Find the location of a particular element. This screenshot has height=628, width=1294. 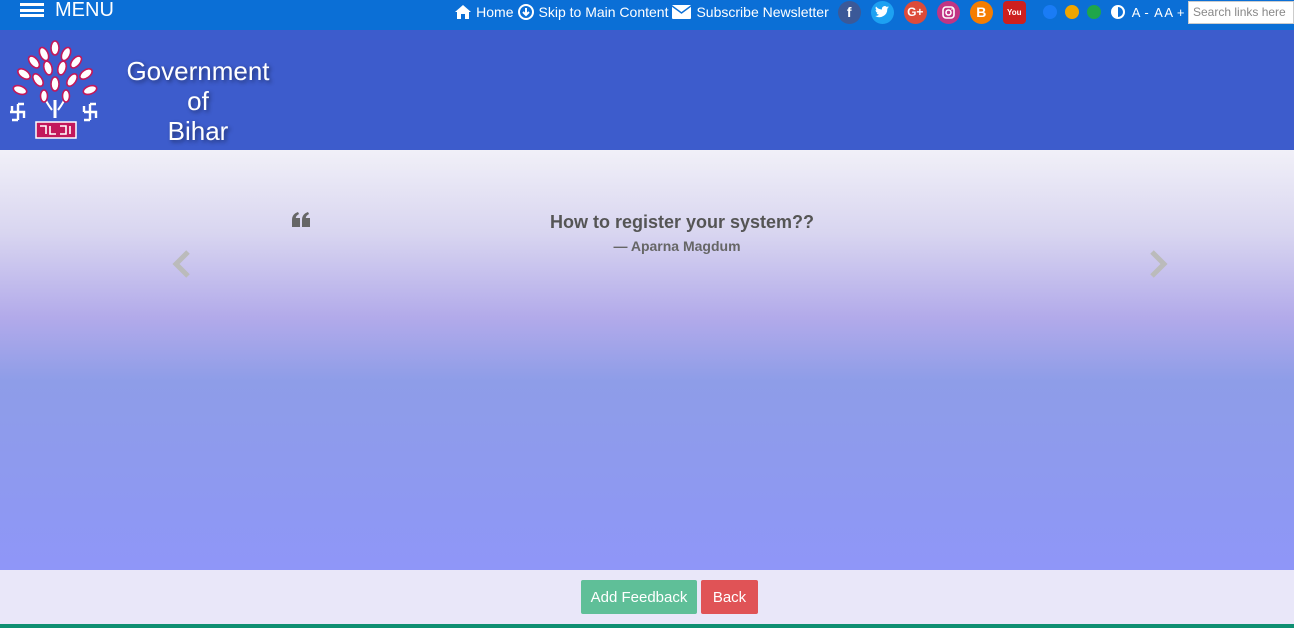

youtube-icon: You is located at coordinates (1014, 12).